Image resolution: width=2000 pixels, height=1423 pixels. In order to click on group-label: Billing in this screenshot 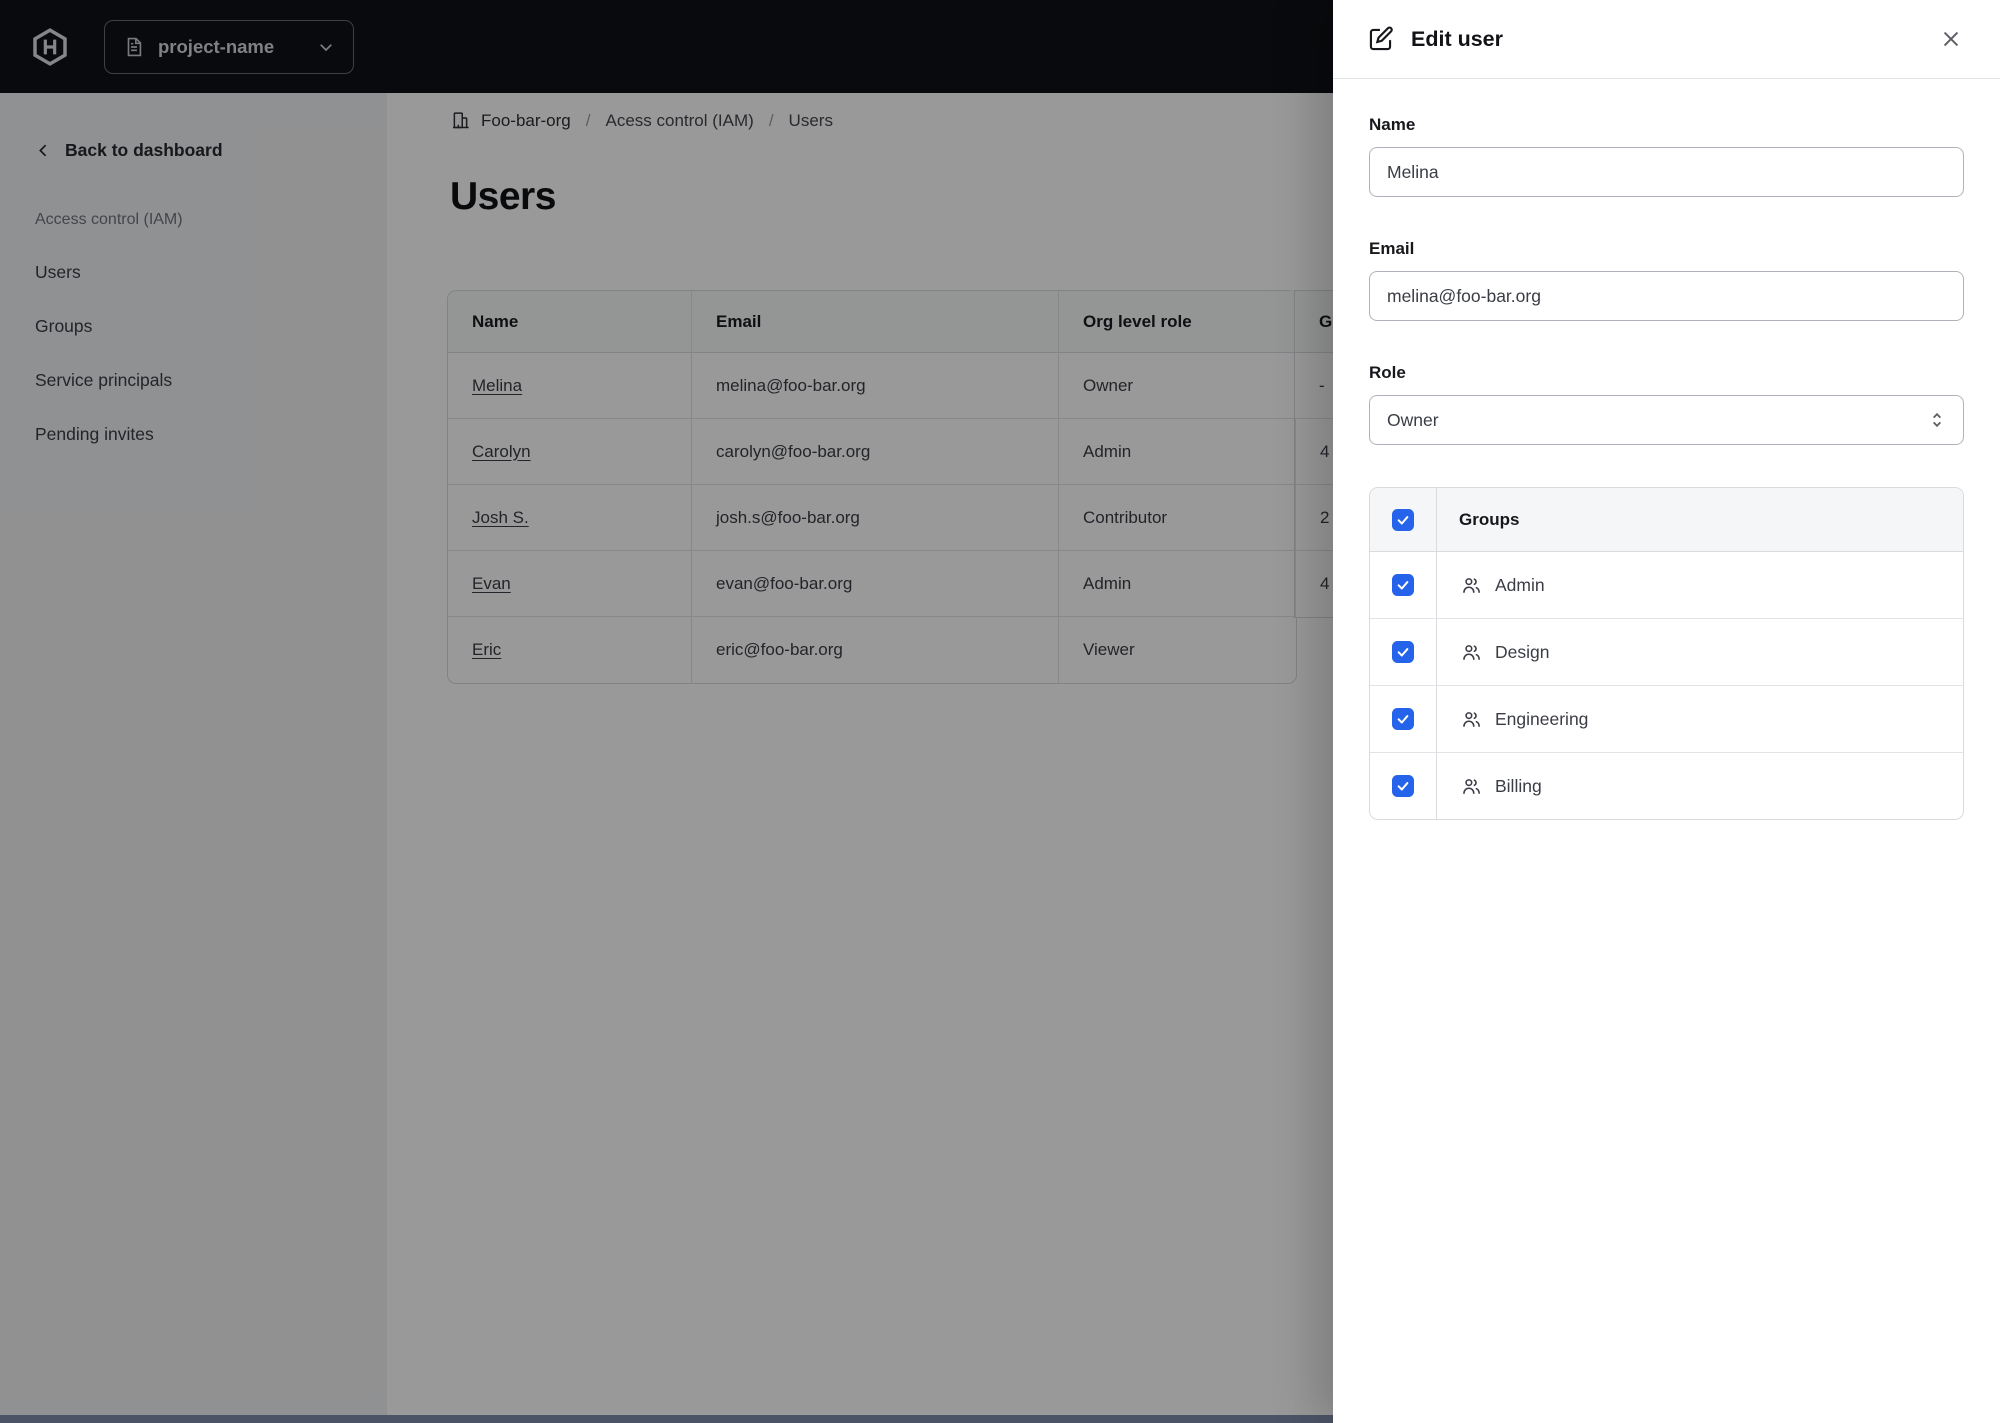, I will do `click(1518, 785)`.